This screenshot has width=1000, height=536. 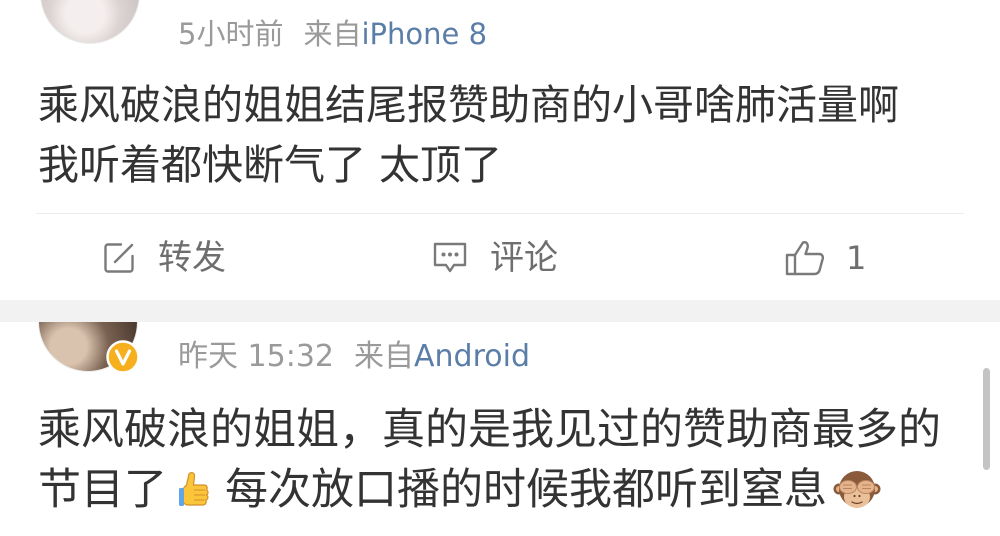 I want to click on see-no-evil-monkey-icon, so click(x=857, y=490).